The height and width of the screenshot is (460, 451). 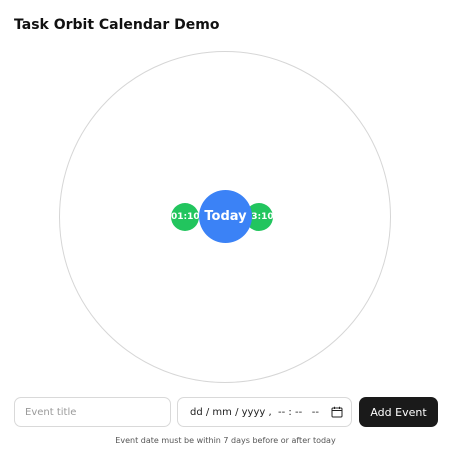 I want to click on datetime-placeholder: dd / mm / yyyy , -- : -- --, so click(x=254, y=412).